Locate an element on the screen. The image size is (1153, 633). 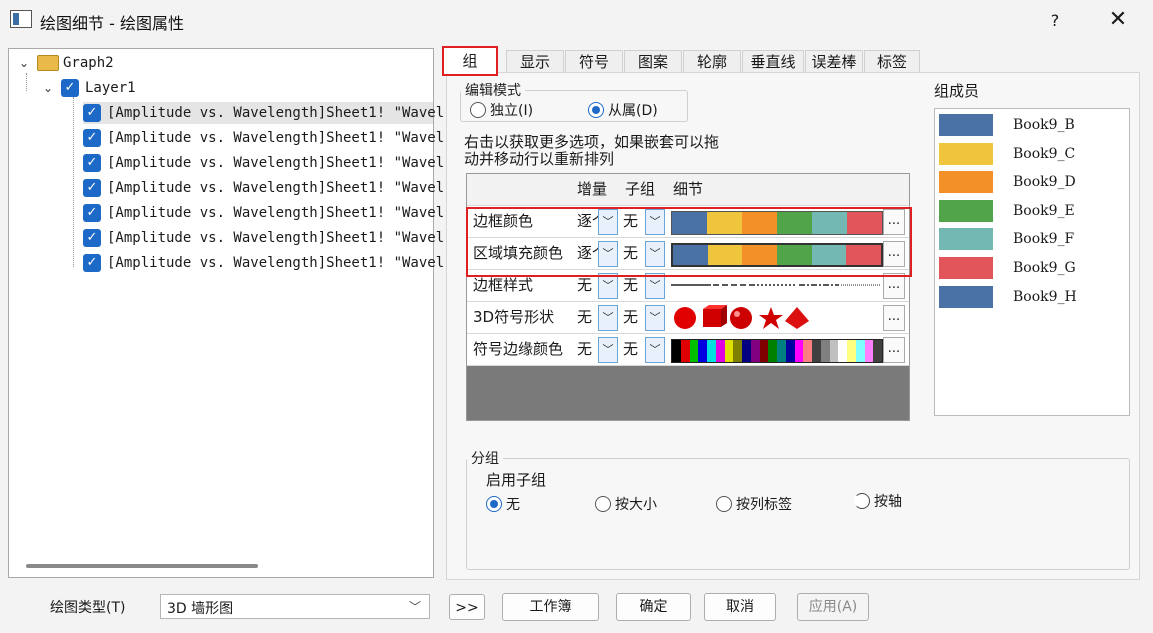
horizontal-scrollbar is located at coordinates (142, 566).